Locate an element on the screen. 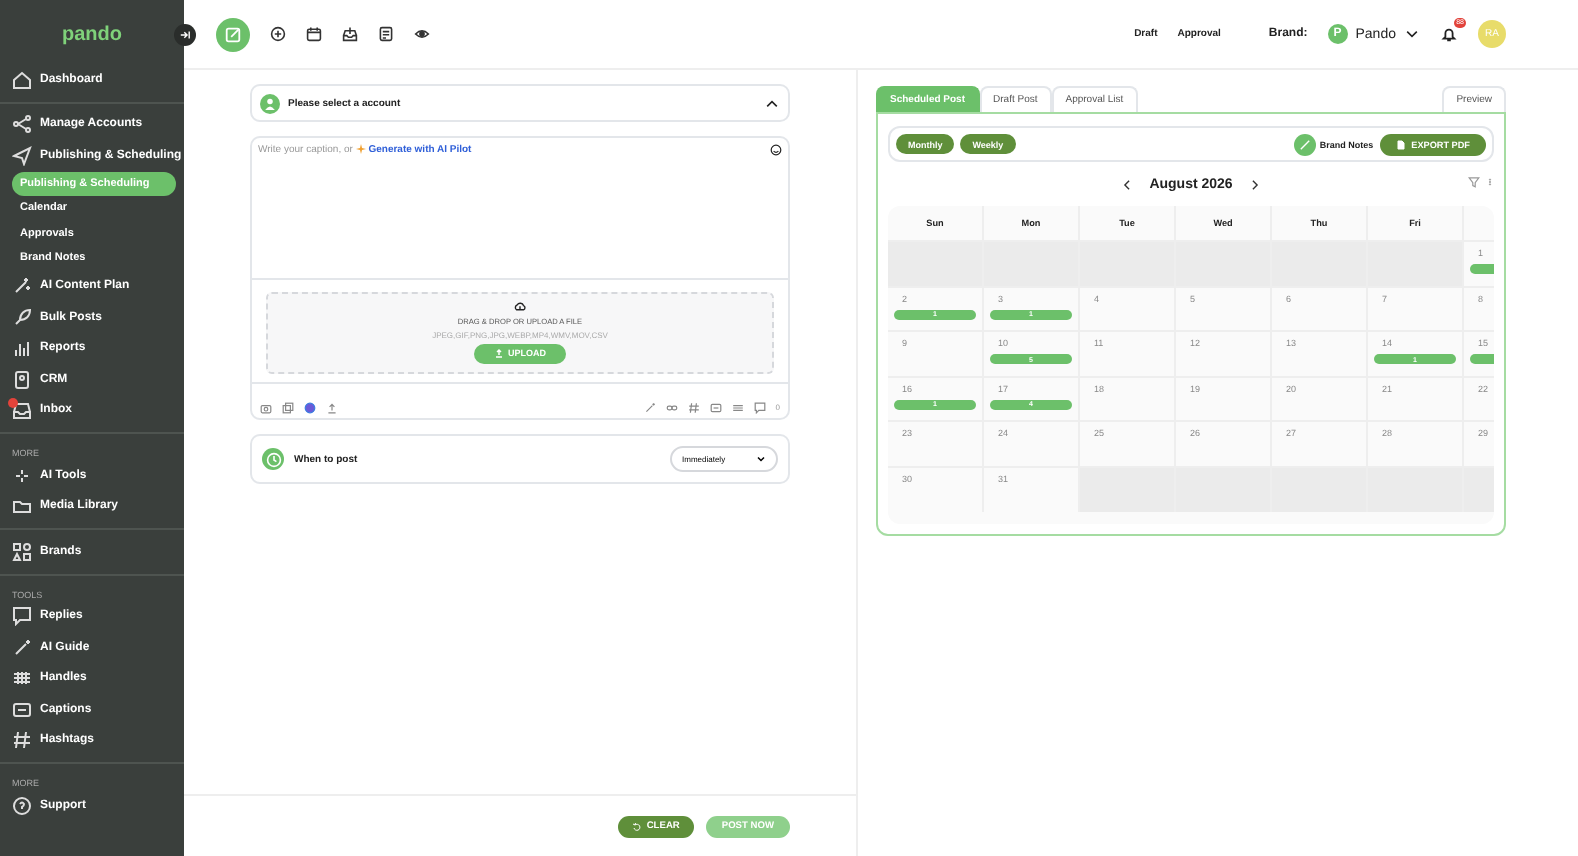 This screenshot has width=1578, height=856. calendar-icon is located at coordinates (314, 34).